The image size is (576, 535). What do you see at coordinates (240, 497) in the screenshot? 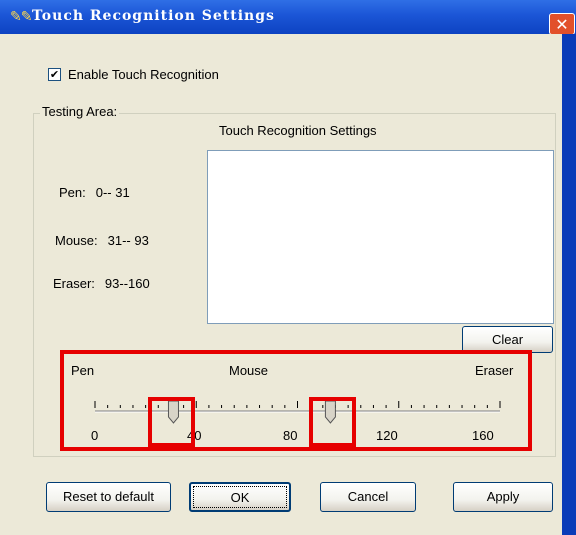
I see `ok-focus-ring` at bounding box center [240, 497].